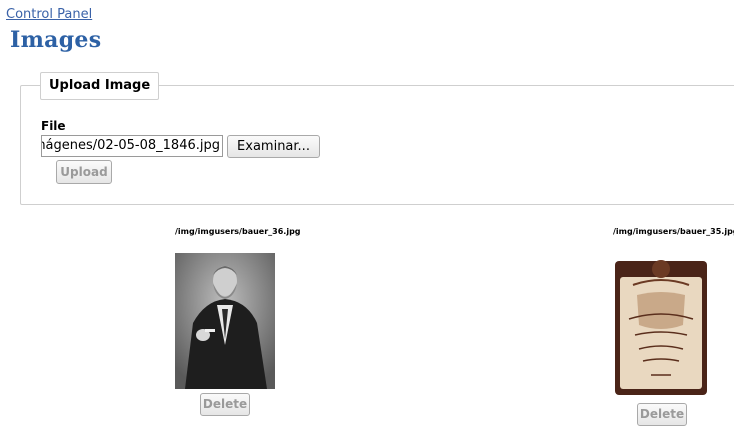  I want to click on control-panel-link: Control Panel, so click(49, 14).